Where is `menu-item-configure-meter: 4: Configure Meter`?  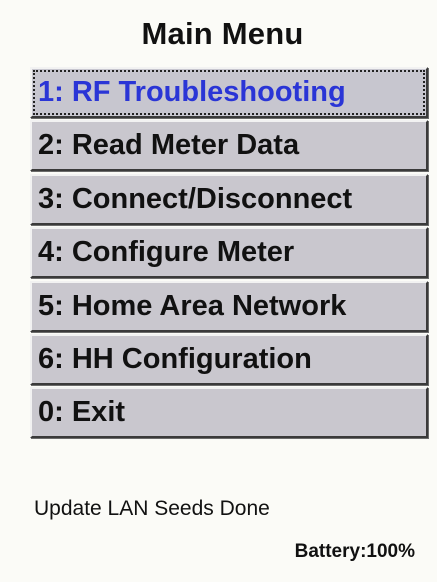 menu-item-configure-meter: 4: Configure Meter is located at coordinates (229, 253).